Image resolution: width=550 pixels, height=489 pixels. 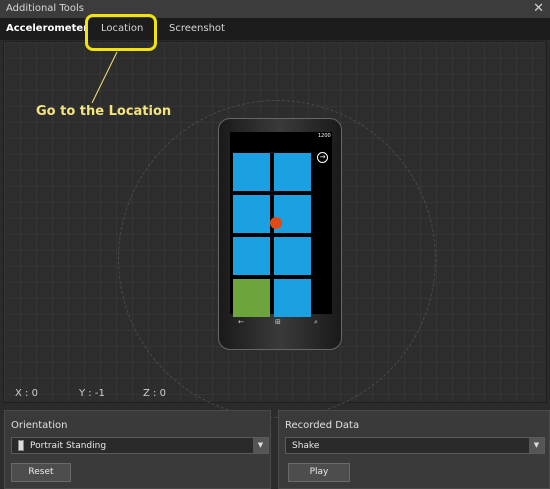 I want to click on close-icon: ✕, so click(x=538, y=8).